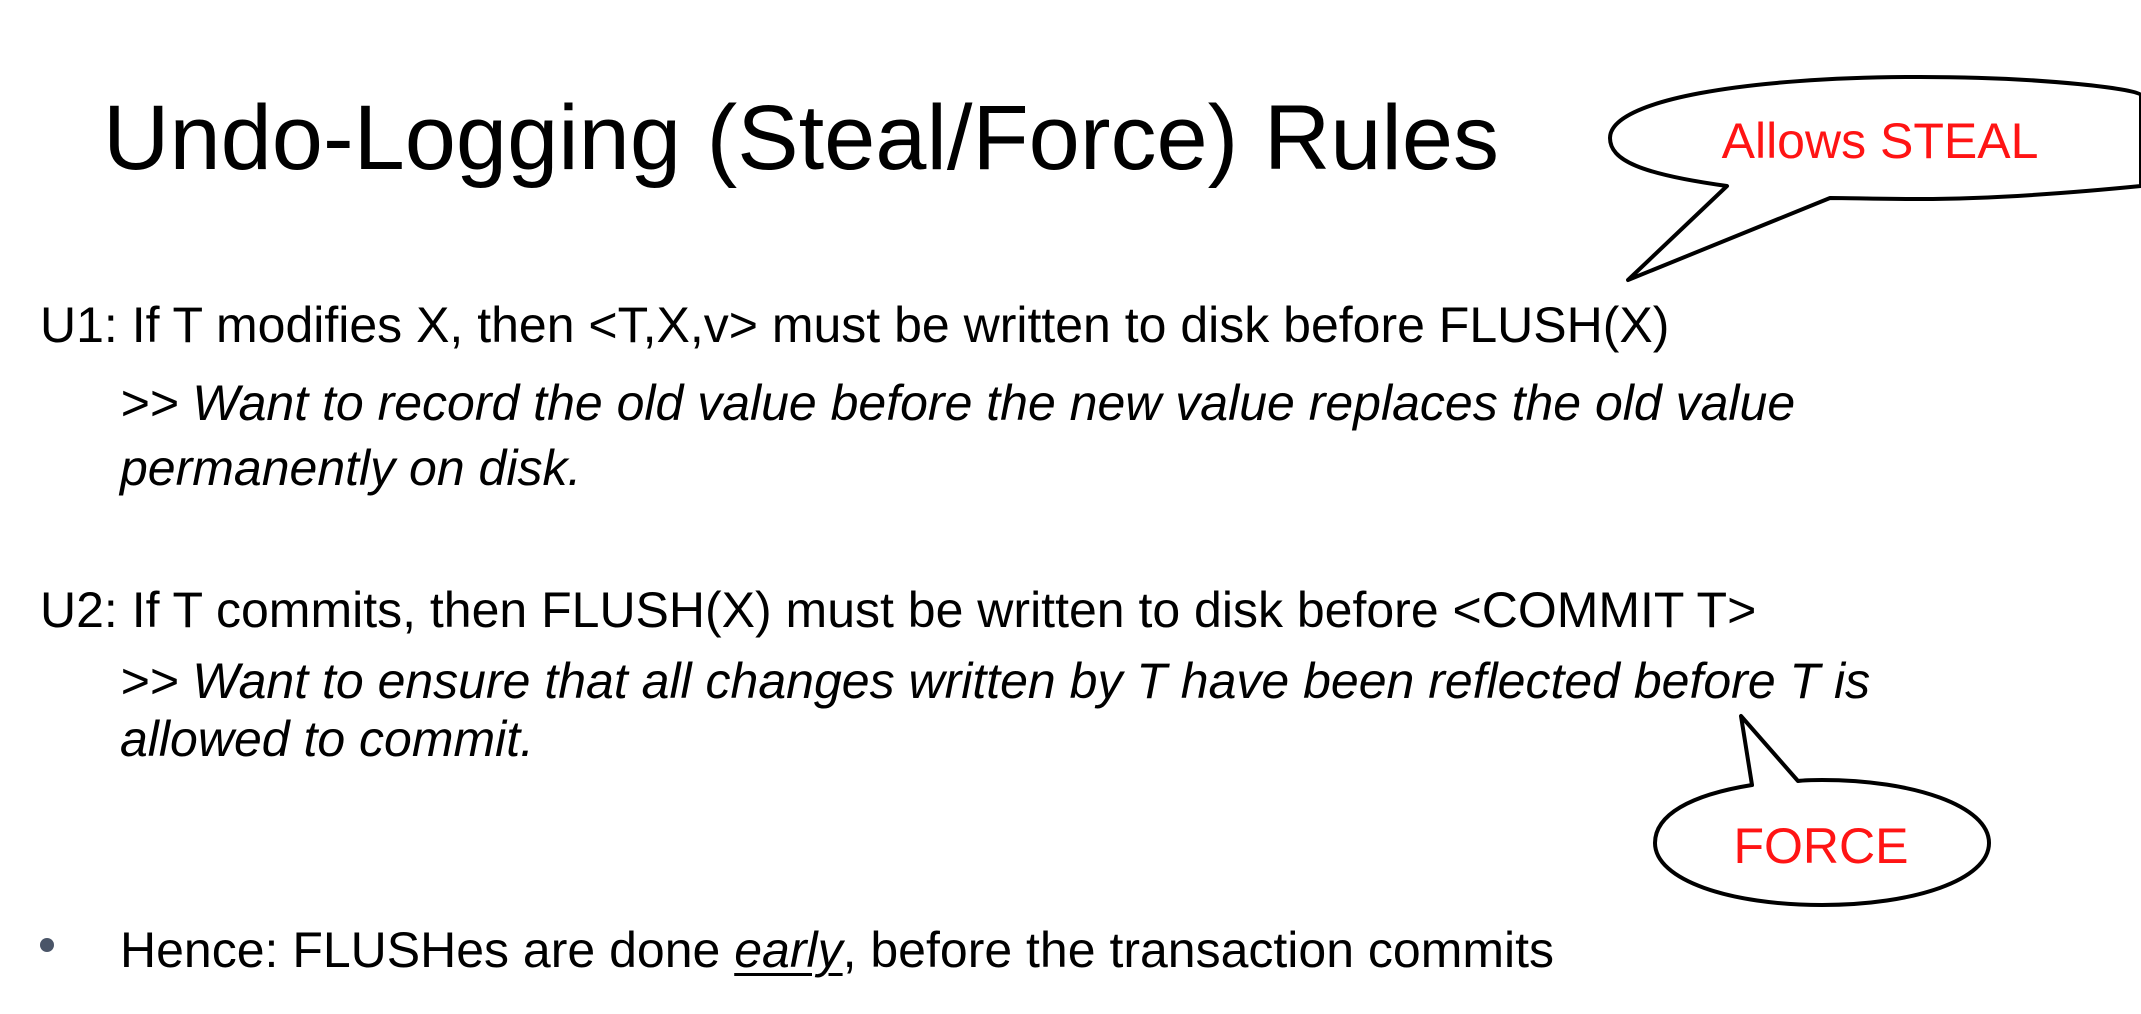 This screenshot has height=1014, width=2141. I want to click on slide-title: Undo-Logging (Steal/Force) Rules, so click(801, 138).